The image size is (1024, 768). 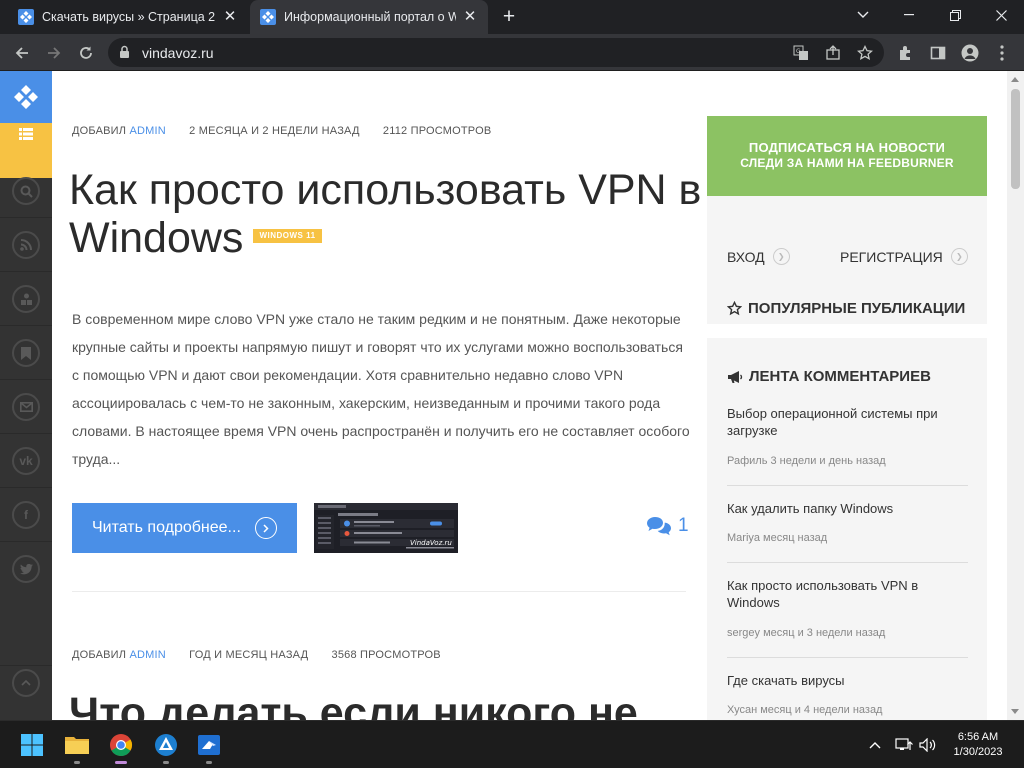 I want to click on system-clock: 6:56 AM 1/30/2023, so click(x=978, y=745).